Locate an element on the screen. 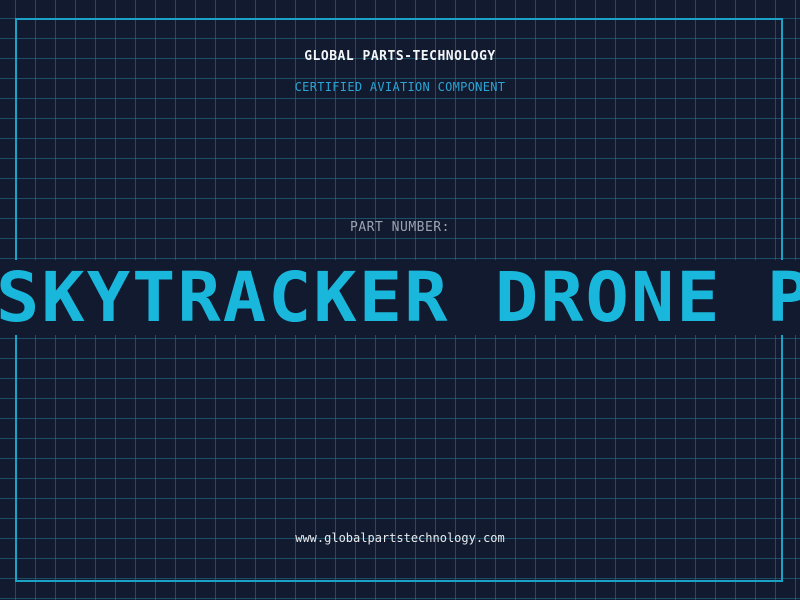 Image resolution: width=800 pixels, height=600 pixels. certification-subtitle: CERTIFIED AVIATION COMPONENT is located at coordinates (400, 87).